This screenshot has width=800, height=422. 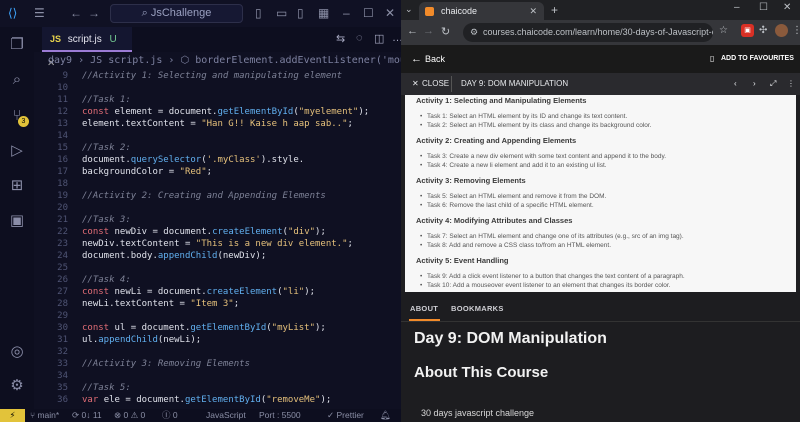 What do you see at coordinates (17, 352) in the screenshot?
I see `account-icon: ◎` at bounding box center [17, 352].